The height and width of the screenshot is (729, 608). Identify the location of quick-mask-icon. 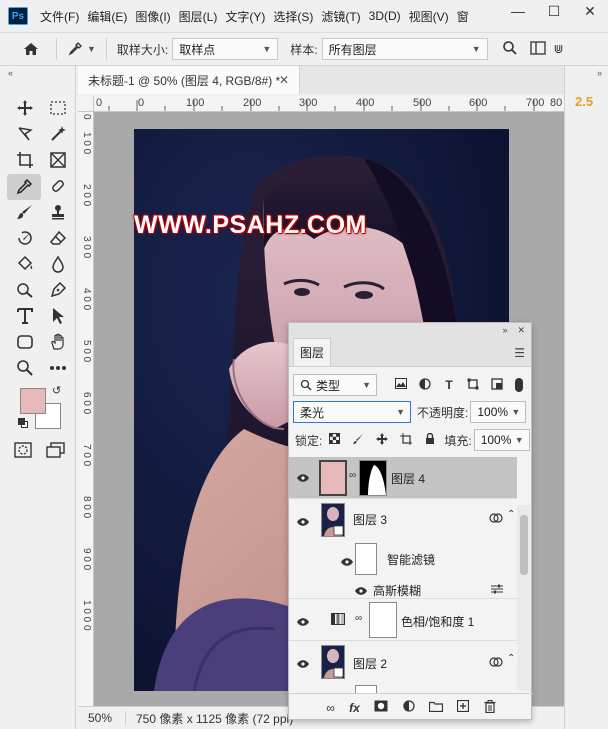
(23, 451).